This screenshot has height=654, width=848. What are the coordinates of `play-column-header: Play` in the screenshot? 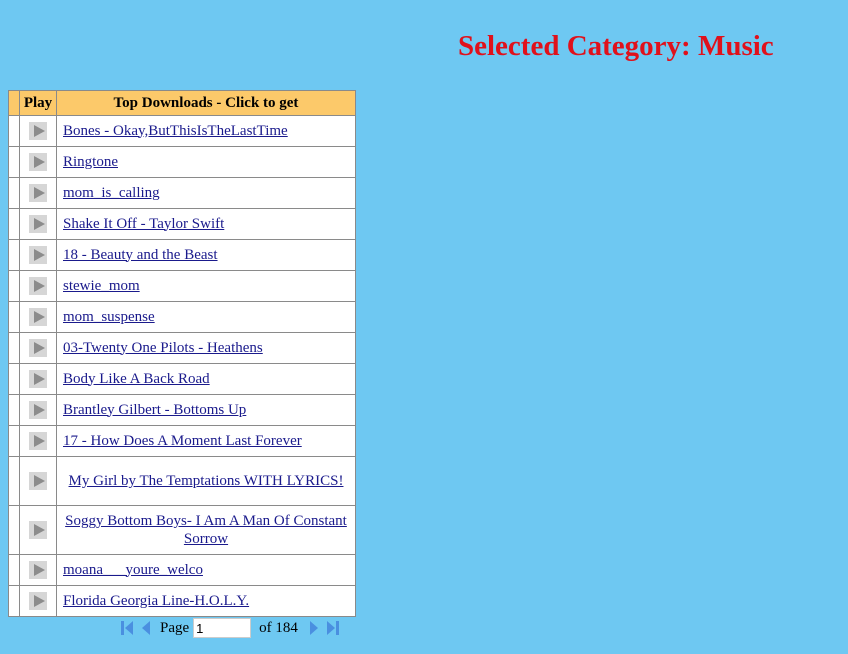 It's located at (38, 103).